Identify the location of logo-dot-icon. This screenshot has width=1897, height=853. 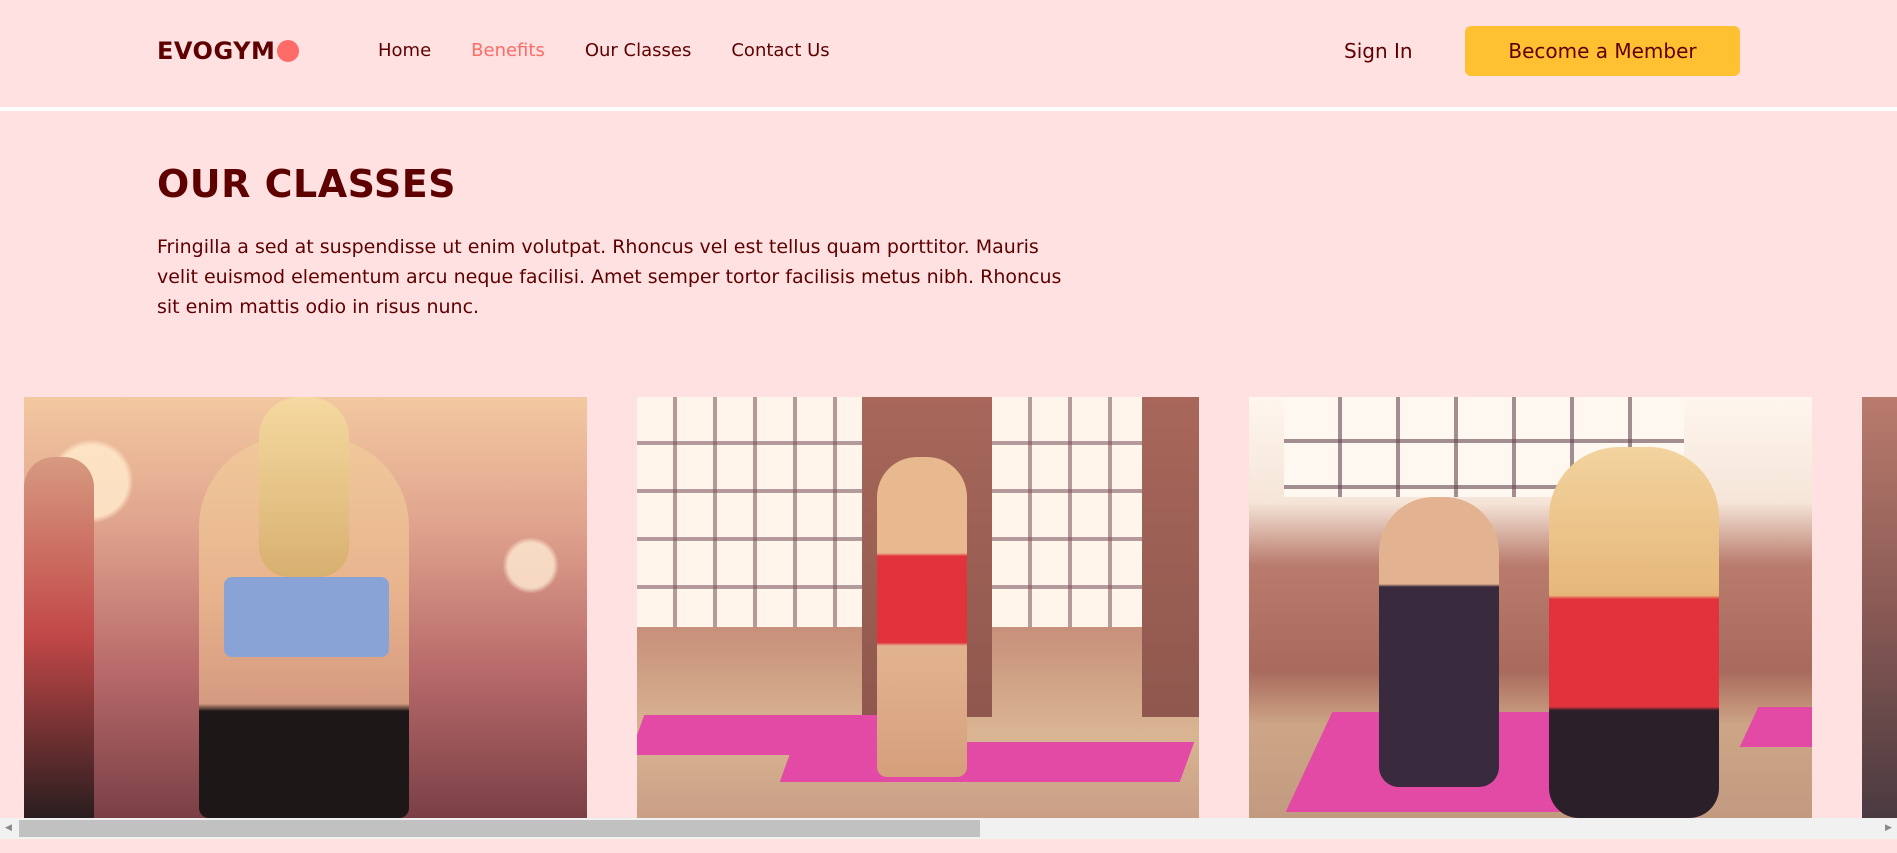
(288, 51).